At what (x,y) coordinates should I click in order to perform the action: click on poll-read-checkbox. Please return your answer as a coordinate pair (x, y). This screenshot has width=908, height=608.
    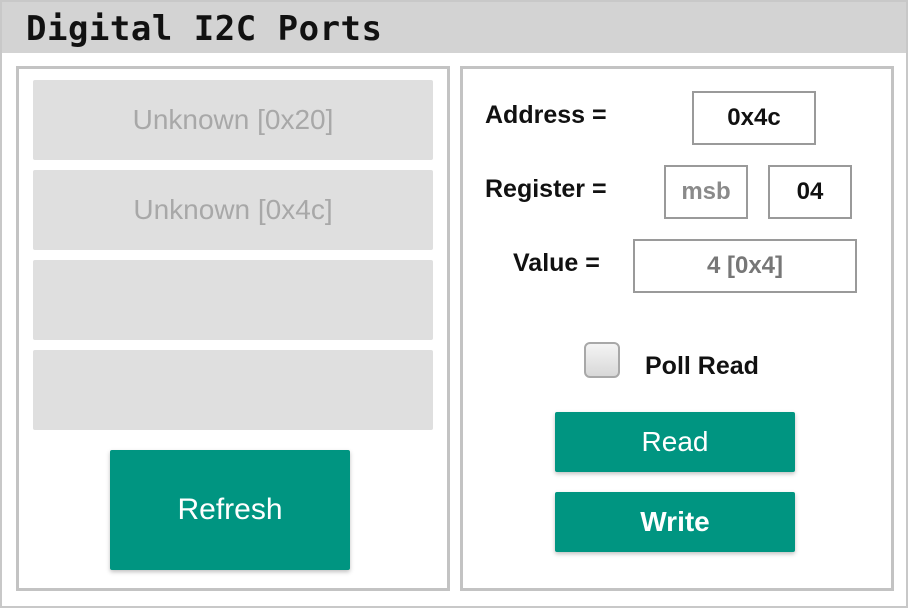
    Looking at the image, I should click on (602, 360).